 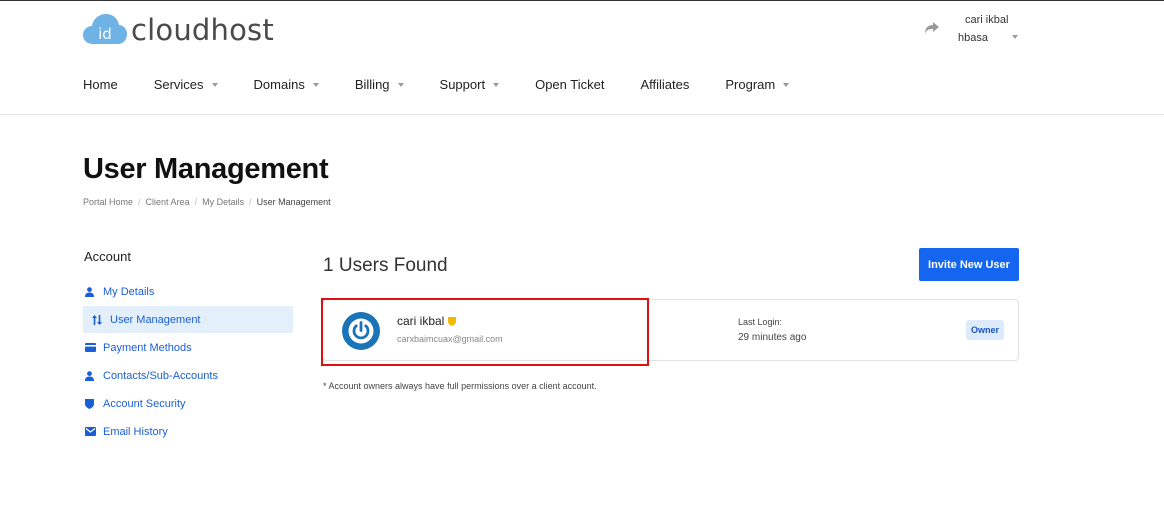 What do you see at coordinates (101, 319) in the screenshot?
I see `sort-arrows-icon` at bounding box center [101, 319].